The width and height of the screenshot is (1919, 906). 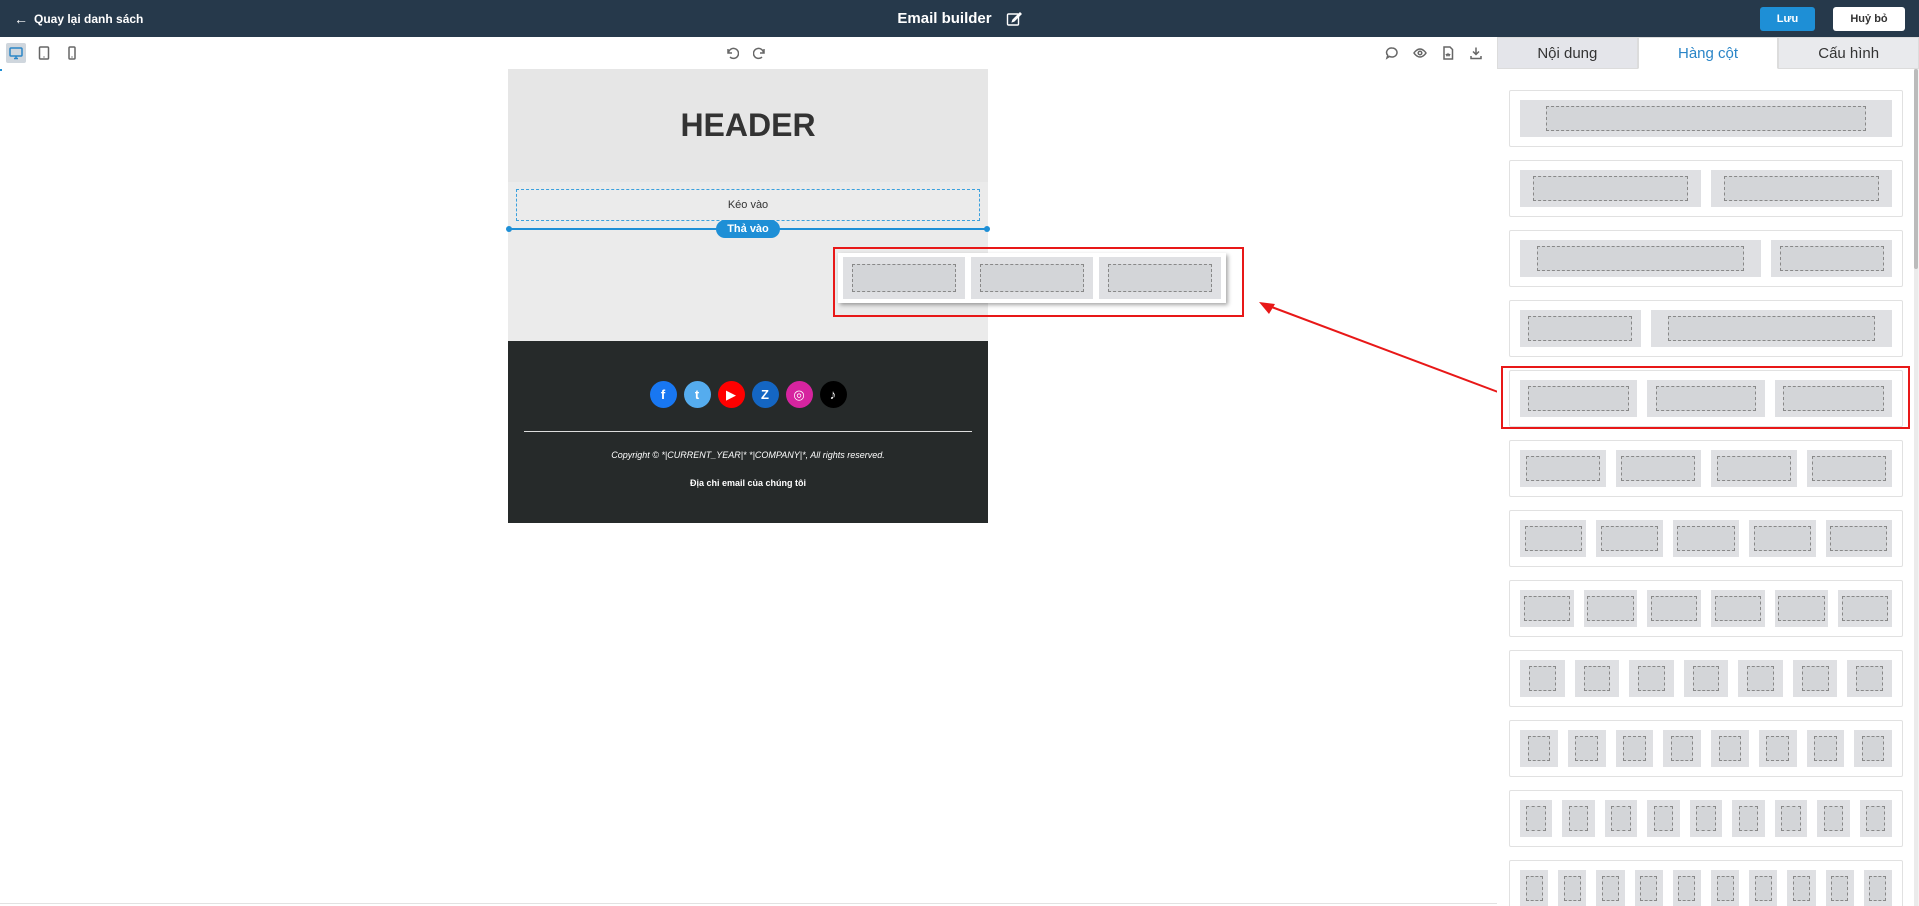 What do you see at coordinates (1567, 53) in the screenshot?
I see `tab-content: Nội dung` at bounding box center [1567, 53].